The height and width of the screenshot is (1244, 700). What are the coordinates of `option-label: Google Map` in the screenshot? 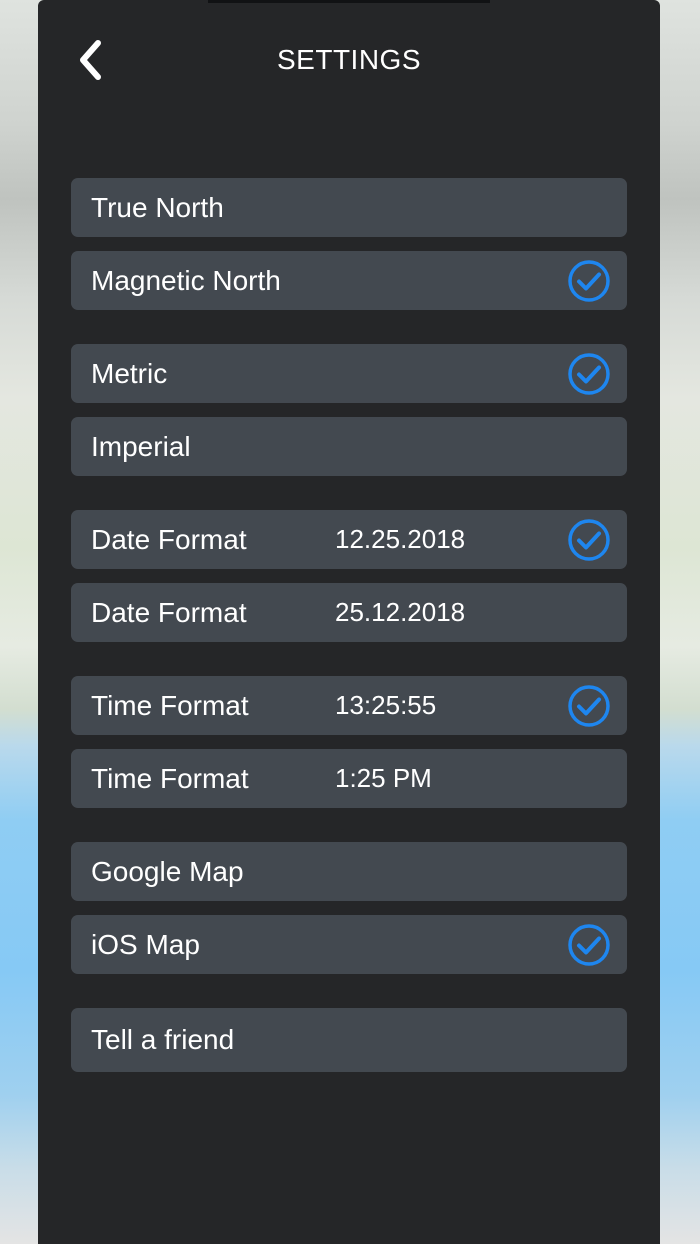 It's located at (167, 871).